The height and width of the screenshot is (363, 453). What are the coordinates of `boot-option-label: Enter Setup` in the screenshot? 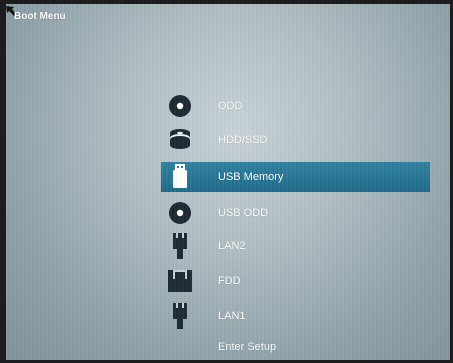 It's located at (247, 347).